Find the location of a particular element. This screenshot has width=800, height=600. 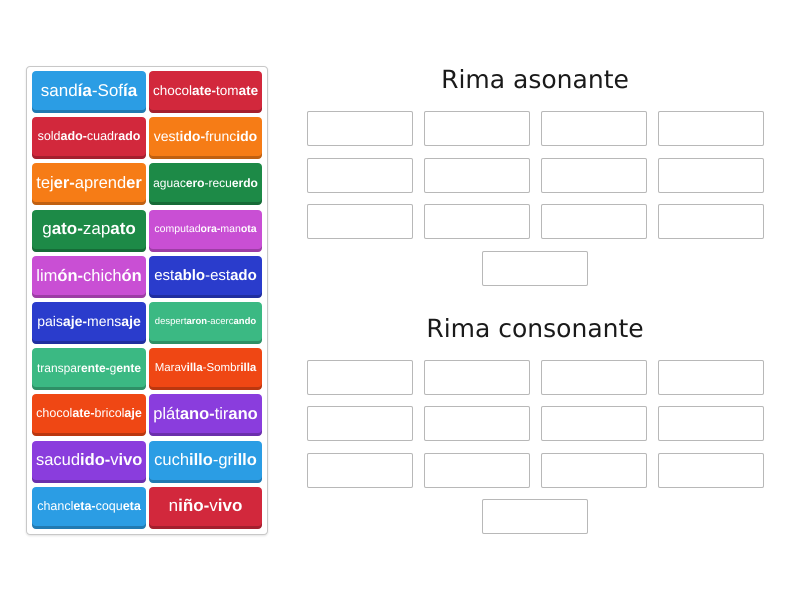

word-tile: limón-chichón is located at coordinates (89, 277).